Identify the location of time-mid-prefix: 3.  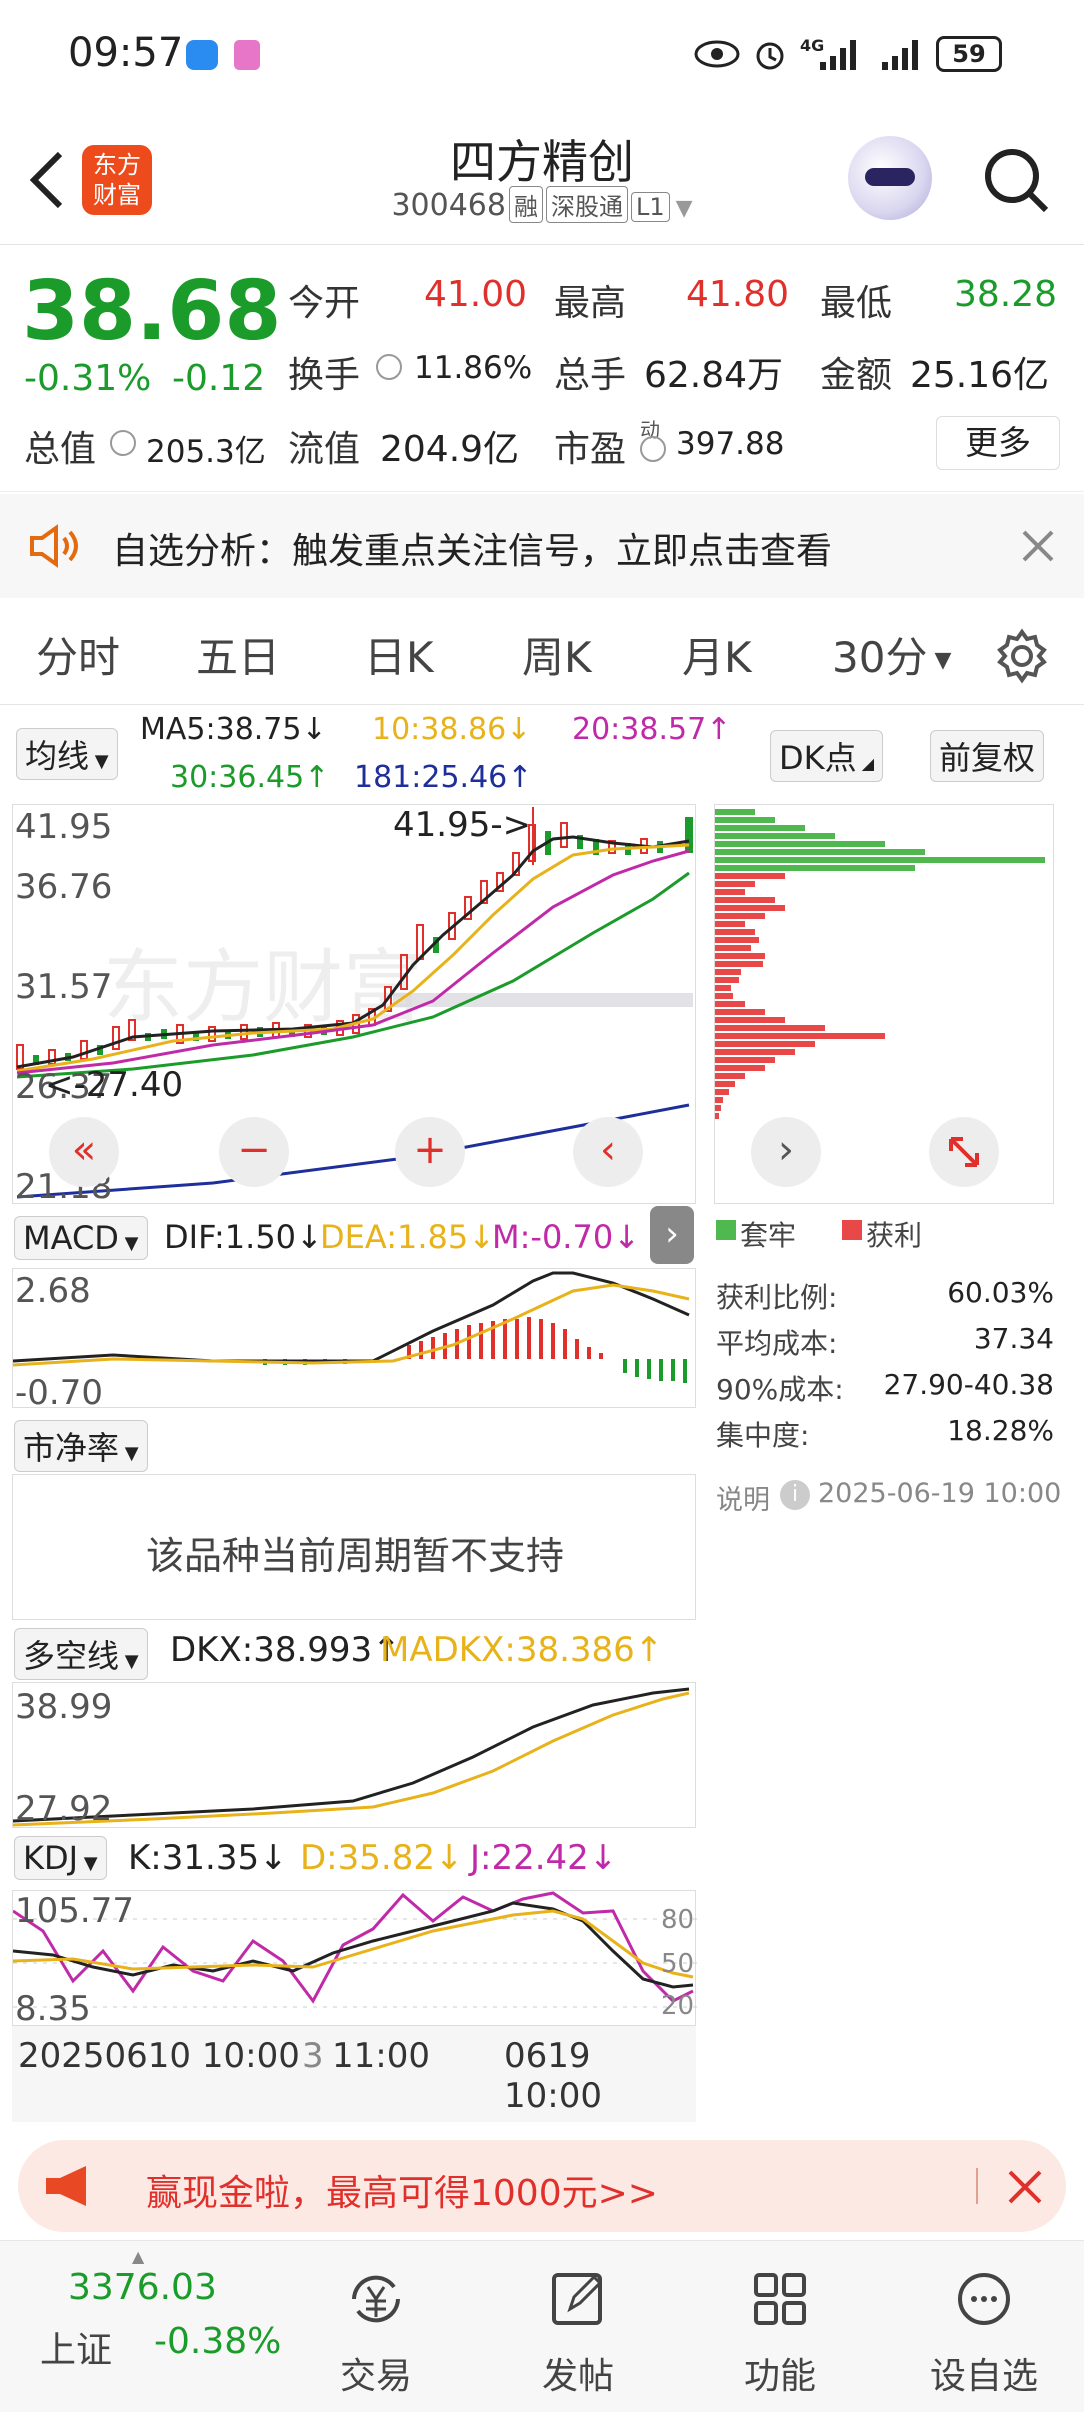
(313, 2056).